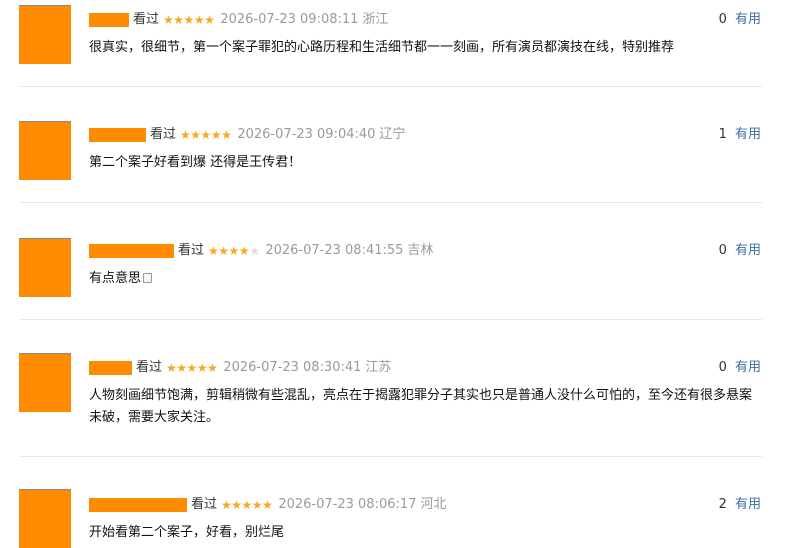  What do you see at coordinates (433, 504) in the screenshot?
I see `comment-region: 河北` at bounding box center [433, 504].